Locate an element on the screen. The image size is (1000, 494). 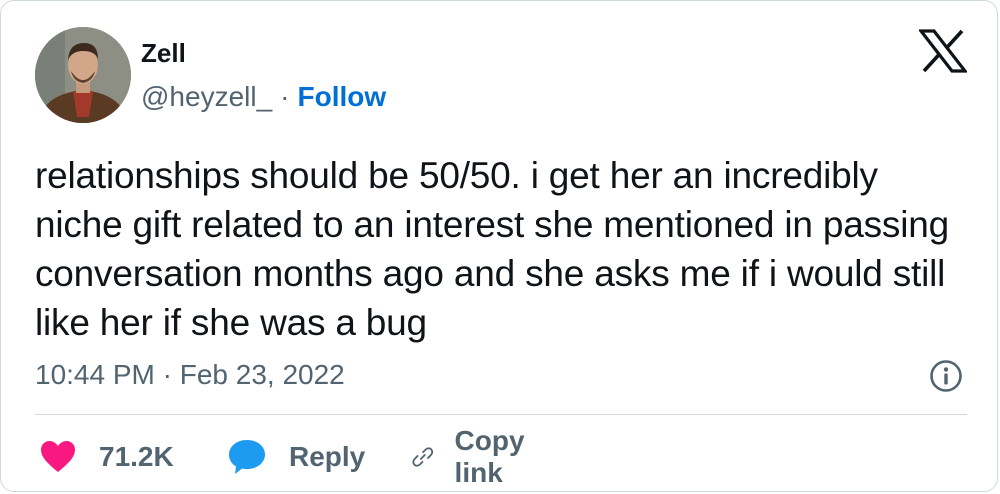
follow-button: Follow is located at coordinates (341, 96).